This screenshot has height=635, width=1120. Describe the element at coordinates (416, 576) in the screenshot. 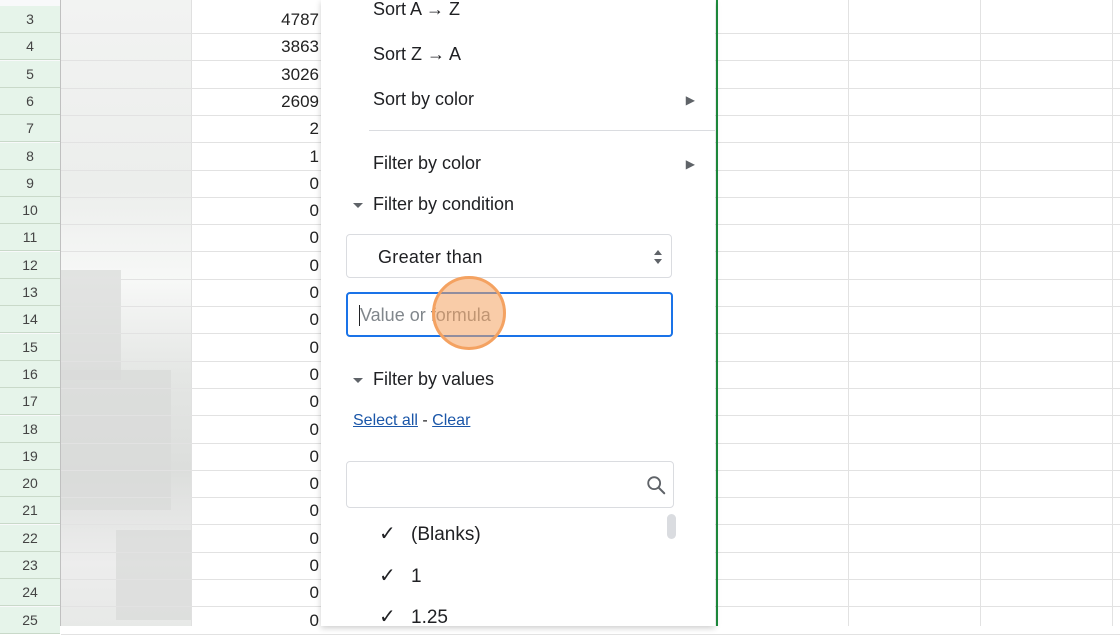

I see `value-item-label: 1` at that location.